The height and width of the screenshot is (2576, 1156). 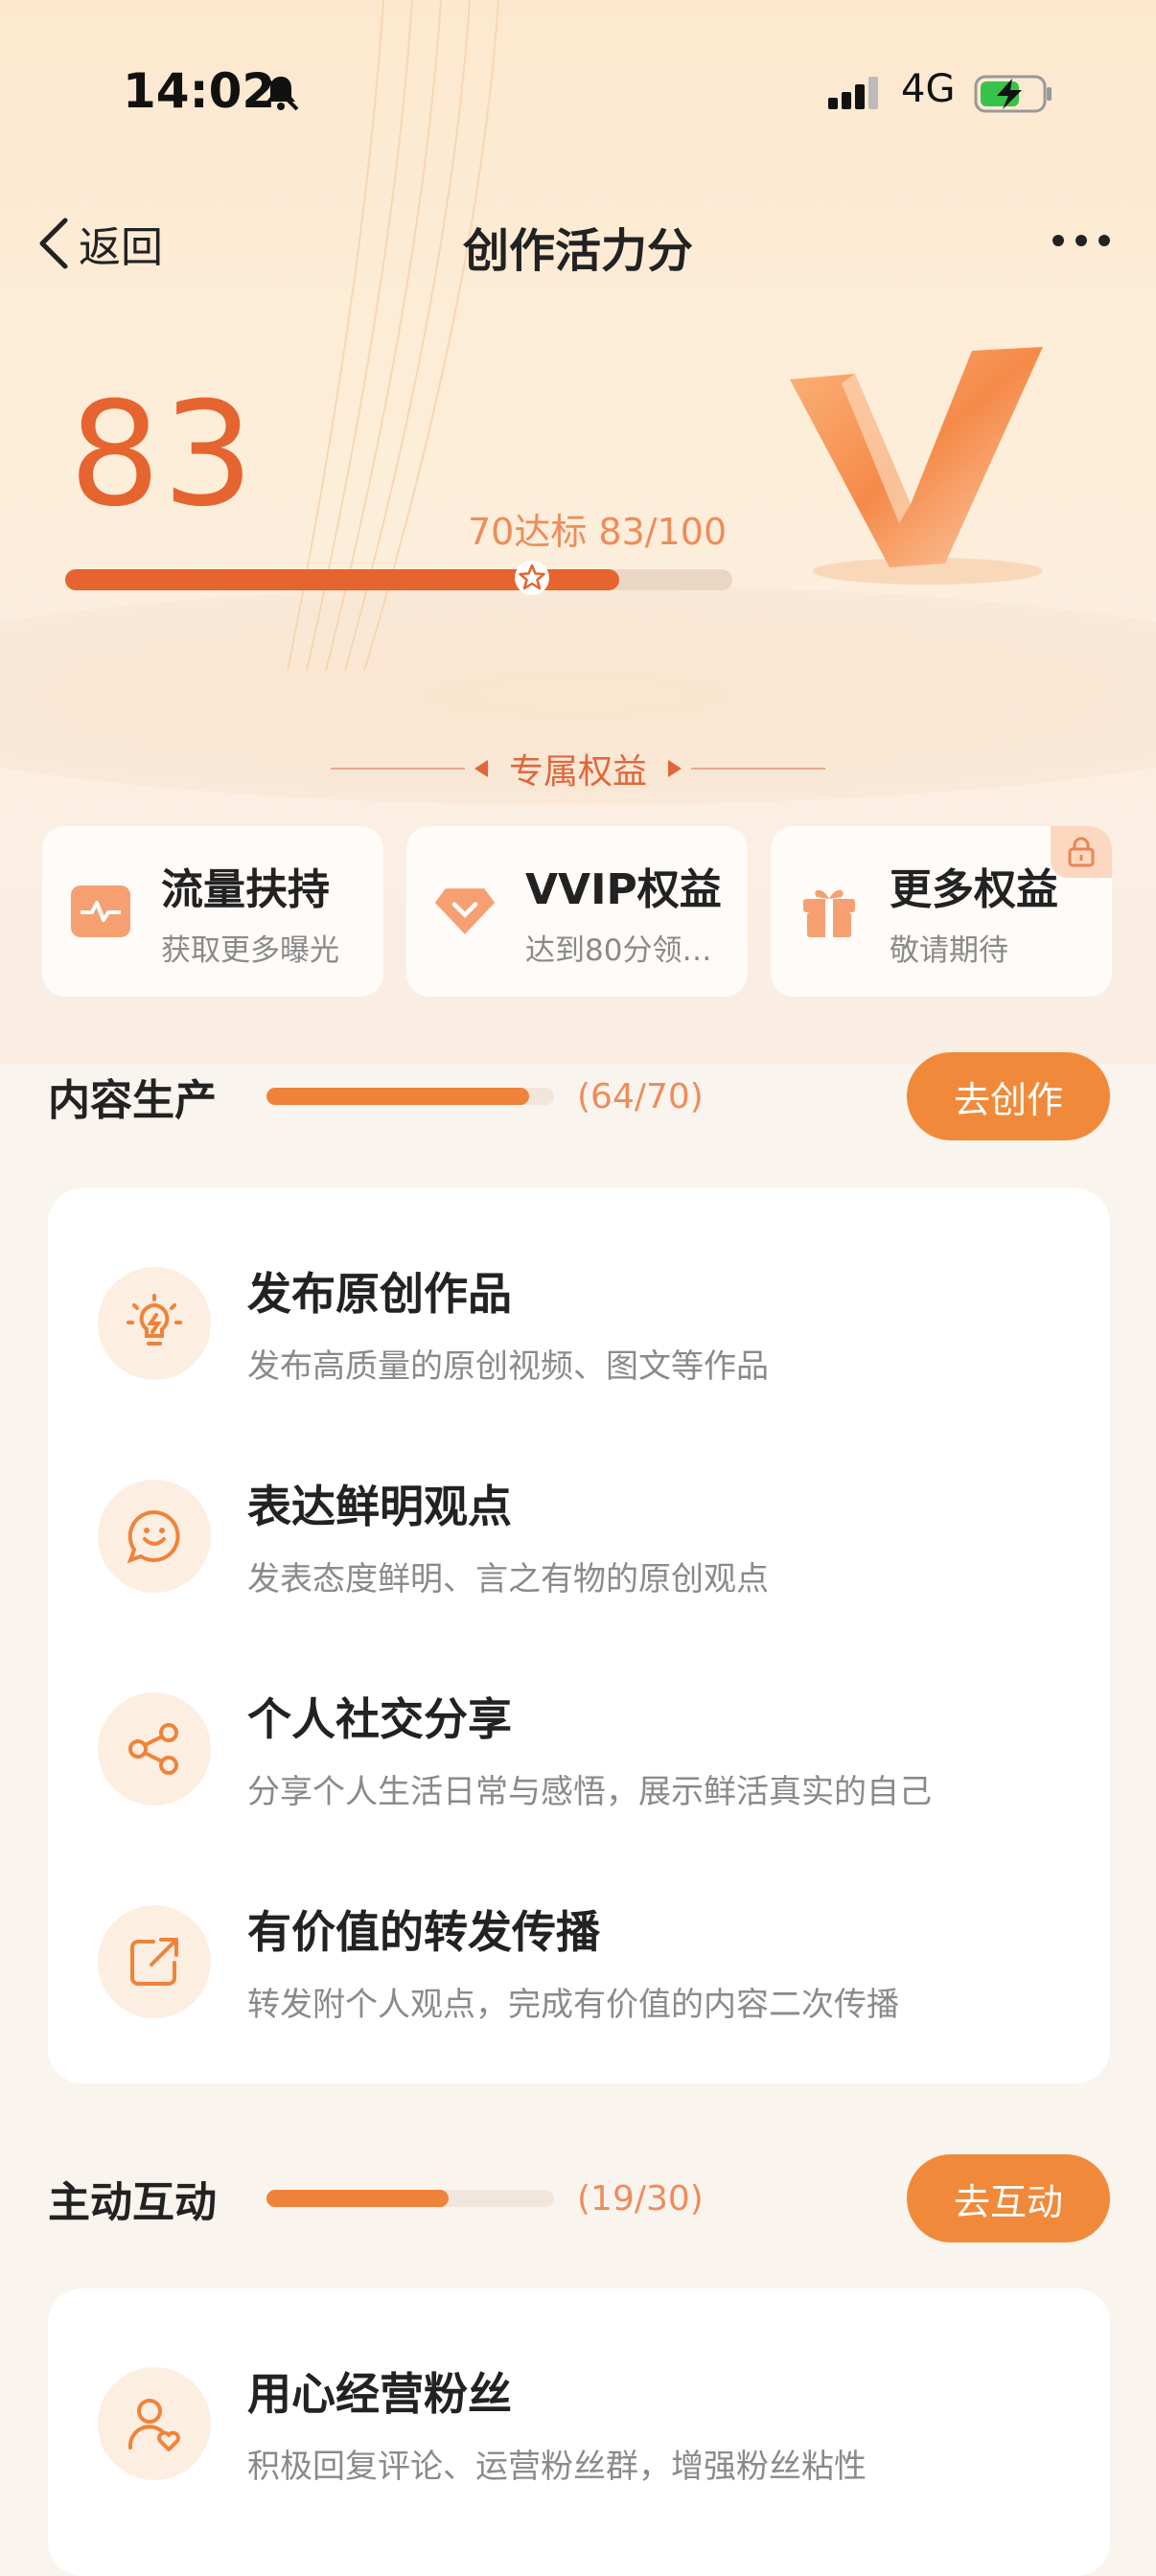 I want to click on rights-card-traffic: 流量扶持 获取更多曝光, so click(x=213, y=911).